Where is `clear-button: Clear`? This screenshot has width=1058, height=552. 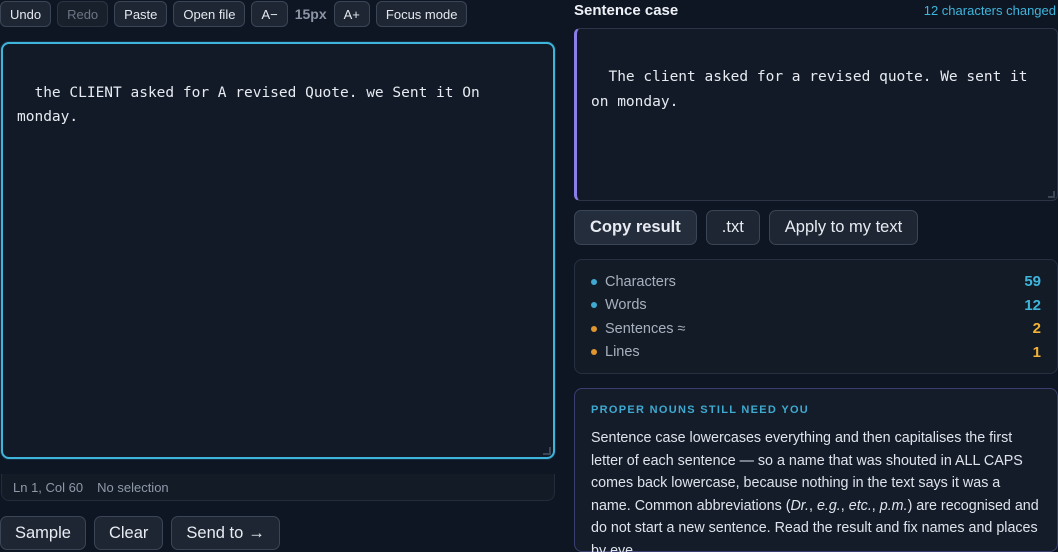 clear-button: Clear is located at coordinates (128, 533).